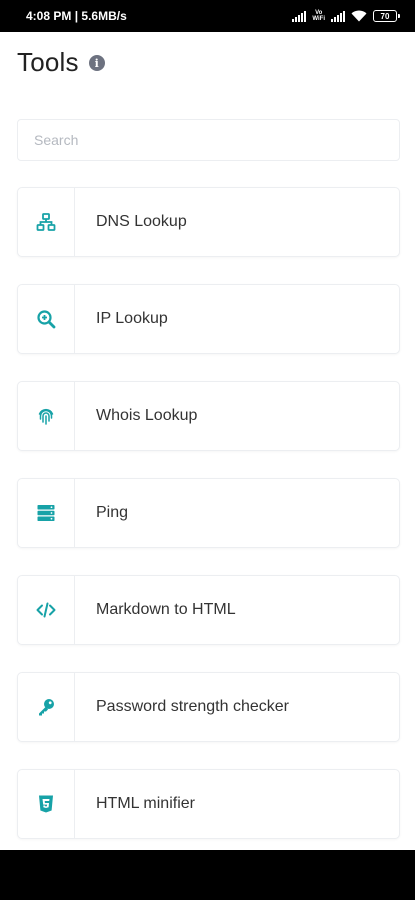 The image size is (415, 900). I want to click on network-icon, so click(46, 222).